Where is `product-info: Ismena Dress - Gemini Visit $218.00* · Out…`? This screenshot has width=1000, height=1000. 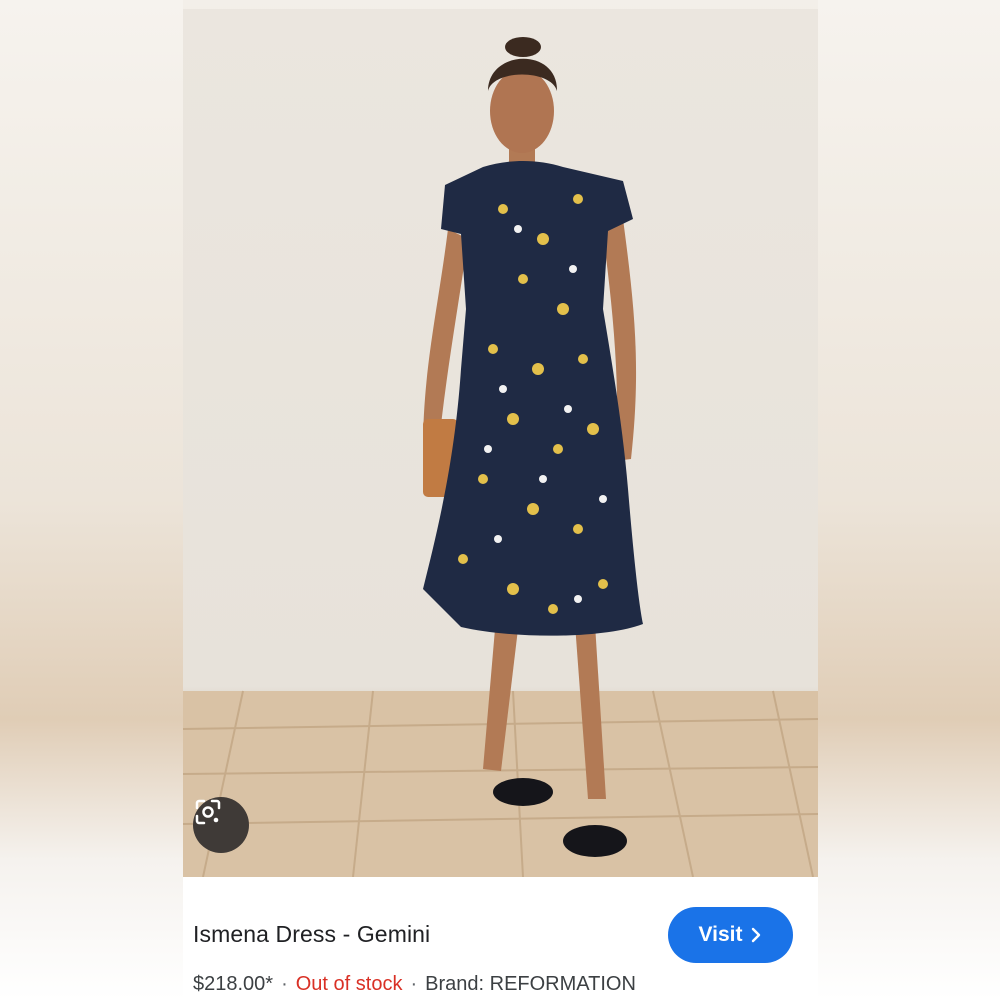
product-info: Ismena Dress - Gemini Visit $218.00* · Out… is located at coordinates (500, 938).